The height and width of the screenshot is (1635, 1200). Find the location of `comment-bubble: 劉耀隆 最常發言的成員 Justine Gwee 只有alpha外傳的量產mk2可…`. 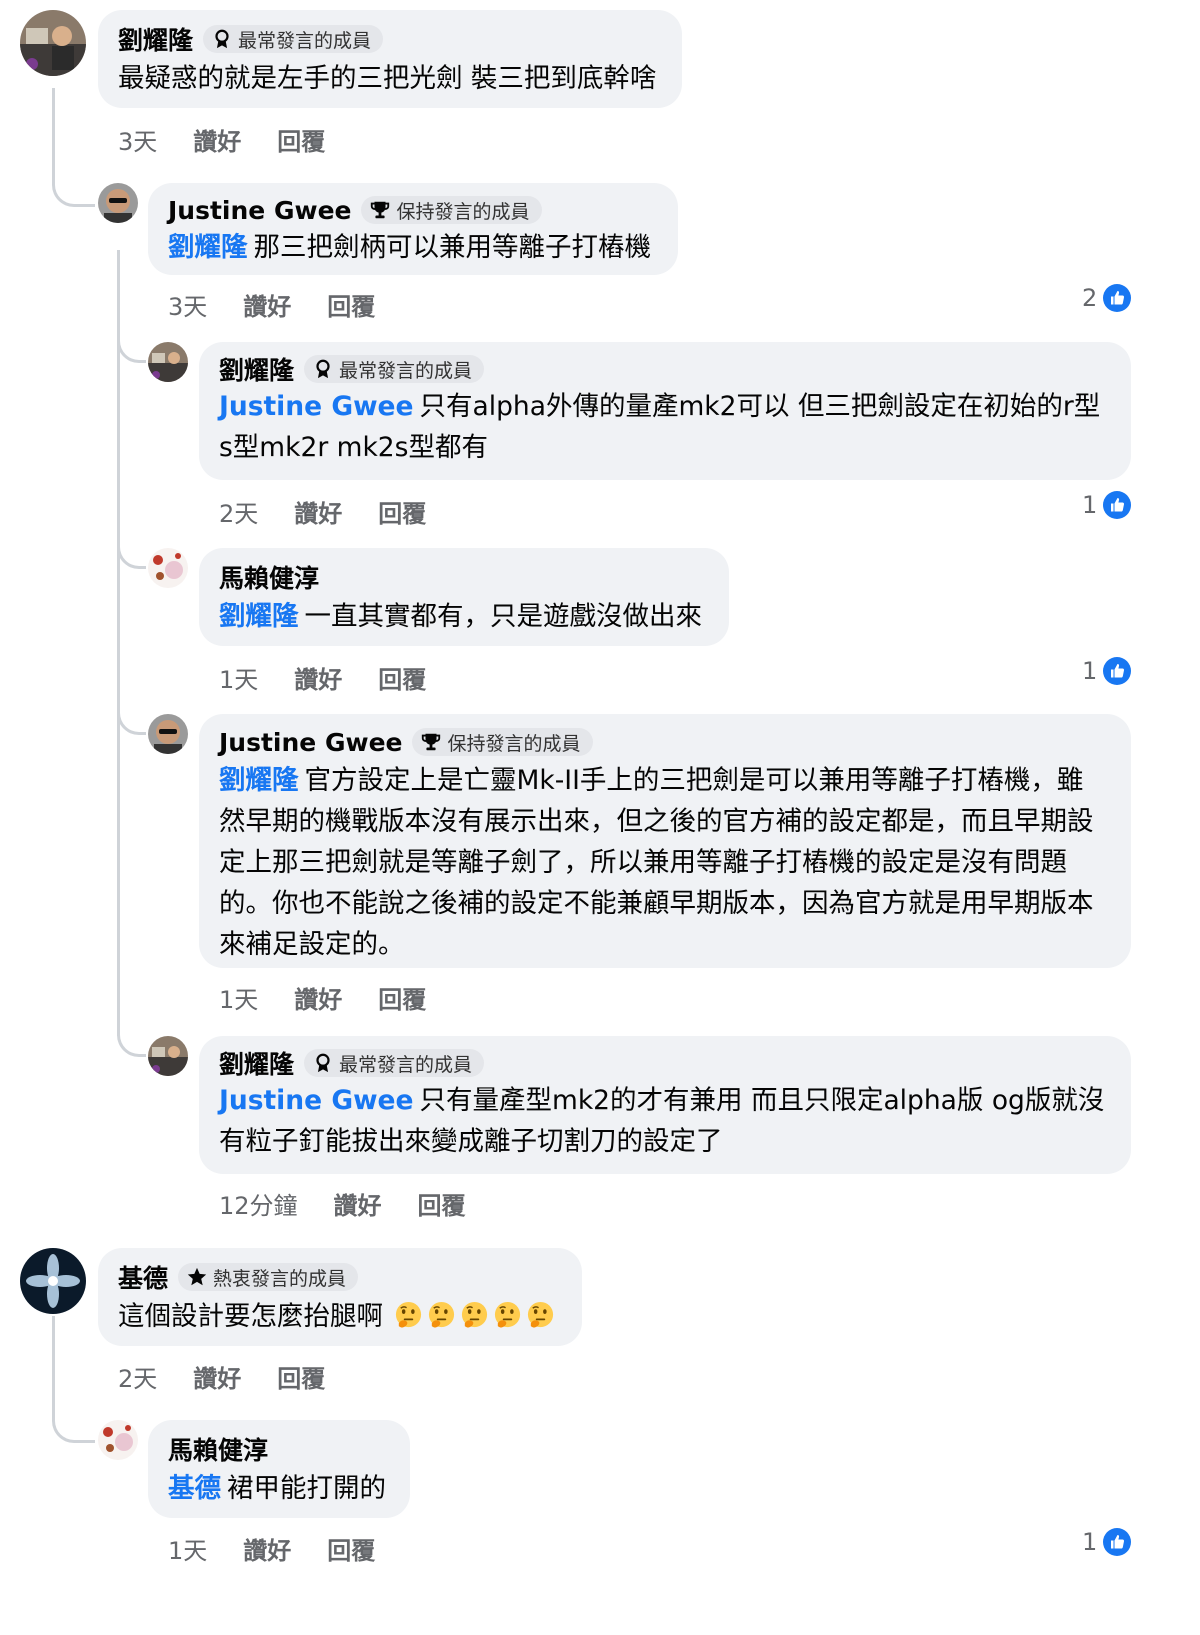

comment-bubble: 劉耀隆 最常發言的成員 Justine Gwee 只有alpha外傳的量產mk2可… is located at coordinates (665, 411).